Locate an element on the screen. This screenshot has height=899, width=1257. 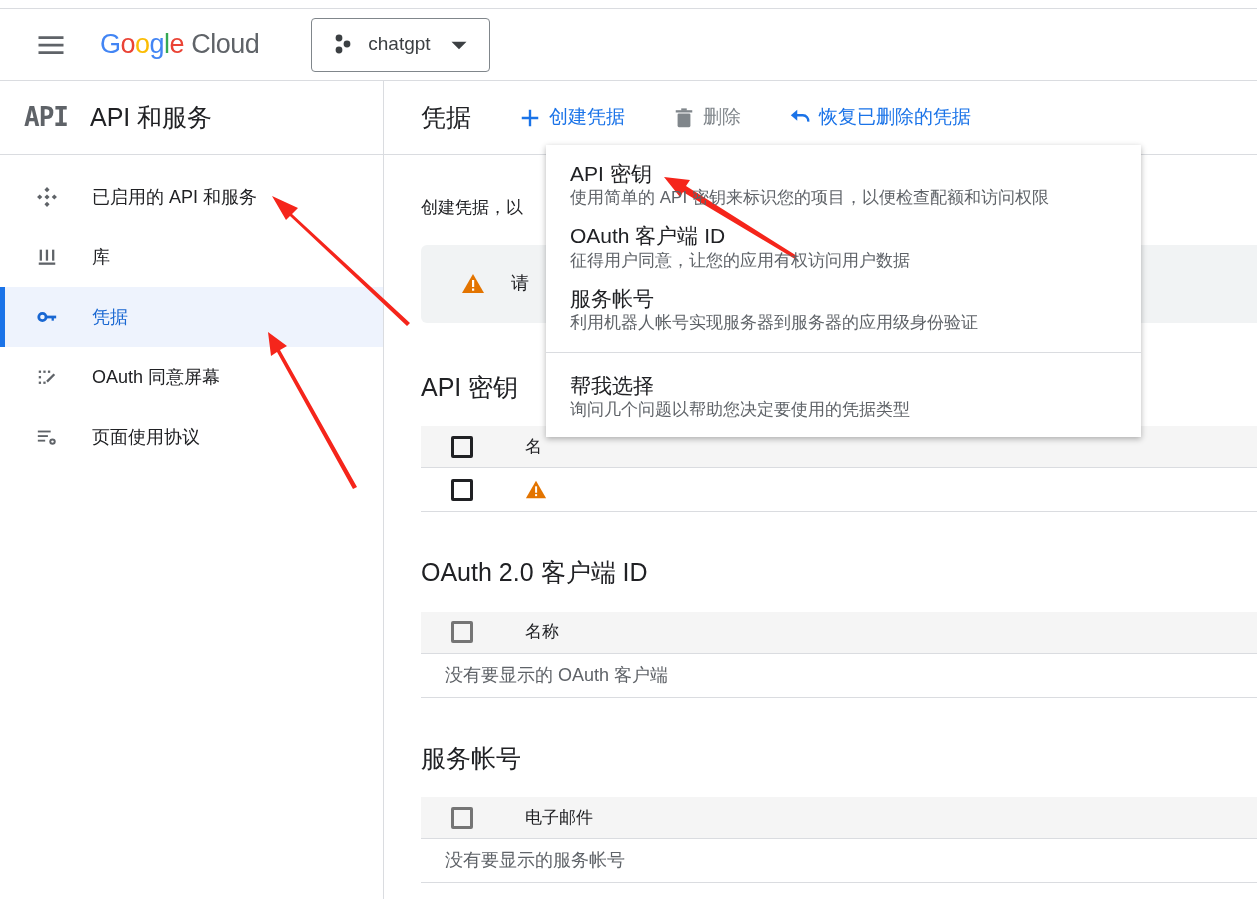
column-header: 电子邮件 is located at coordinates (559, 817).